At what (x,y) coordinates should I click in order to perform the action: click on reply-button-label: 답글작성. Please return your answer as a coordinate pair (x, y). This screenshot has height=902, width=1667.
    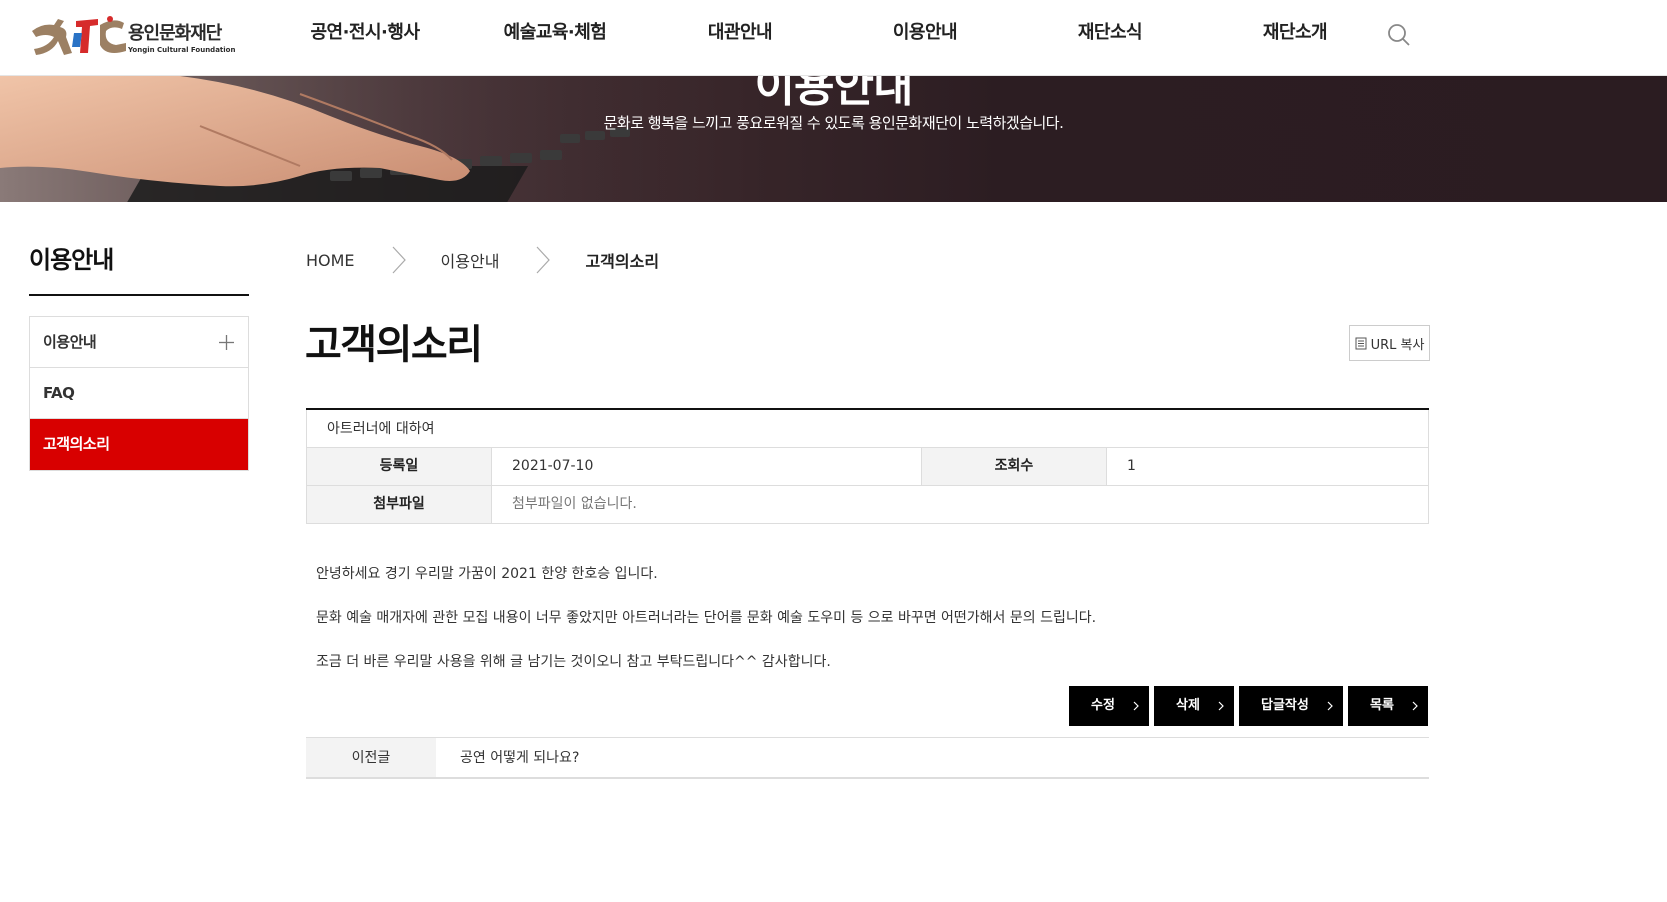
    Looking at the image, I should click on (1285, 705).